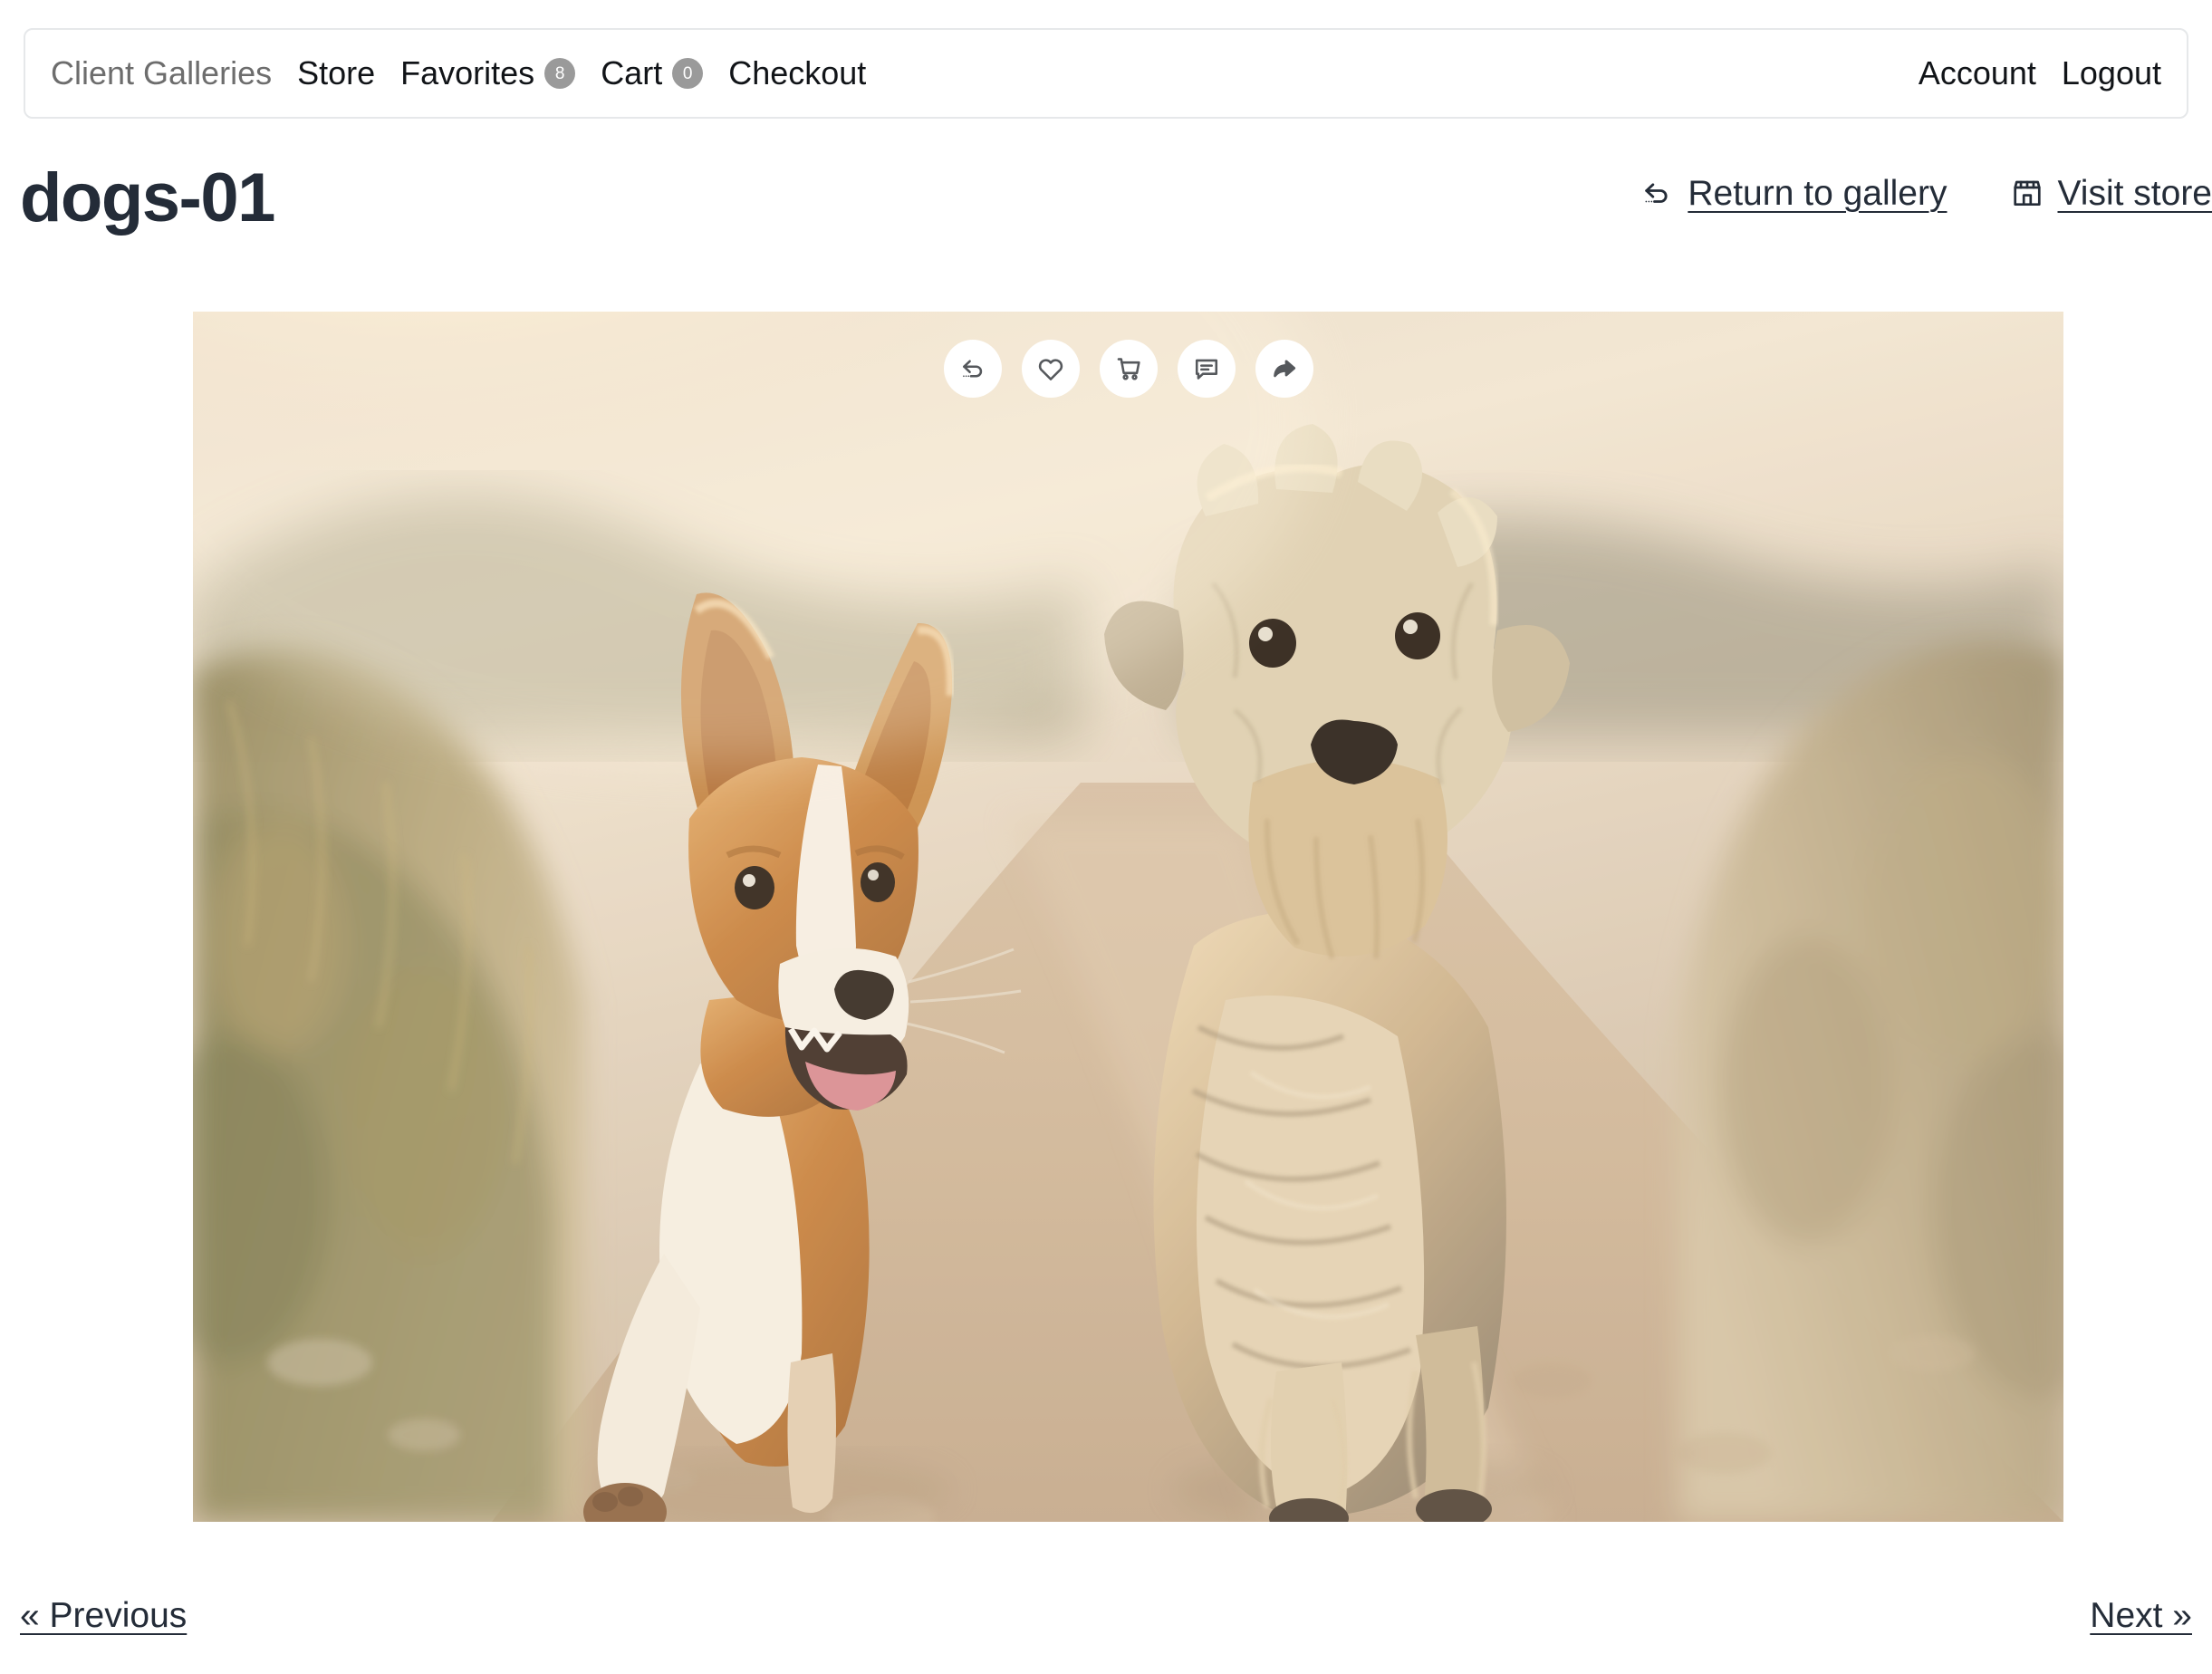  I want to click on nav-item-label: Logout, so click(2111, 72).